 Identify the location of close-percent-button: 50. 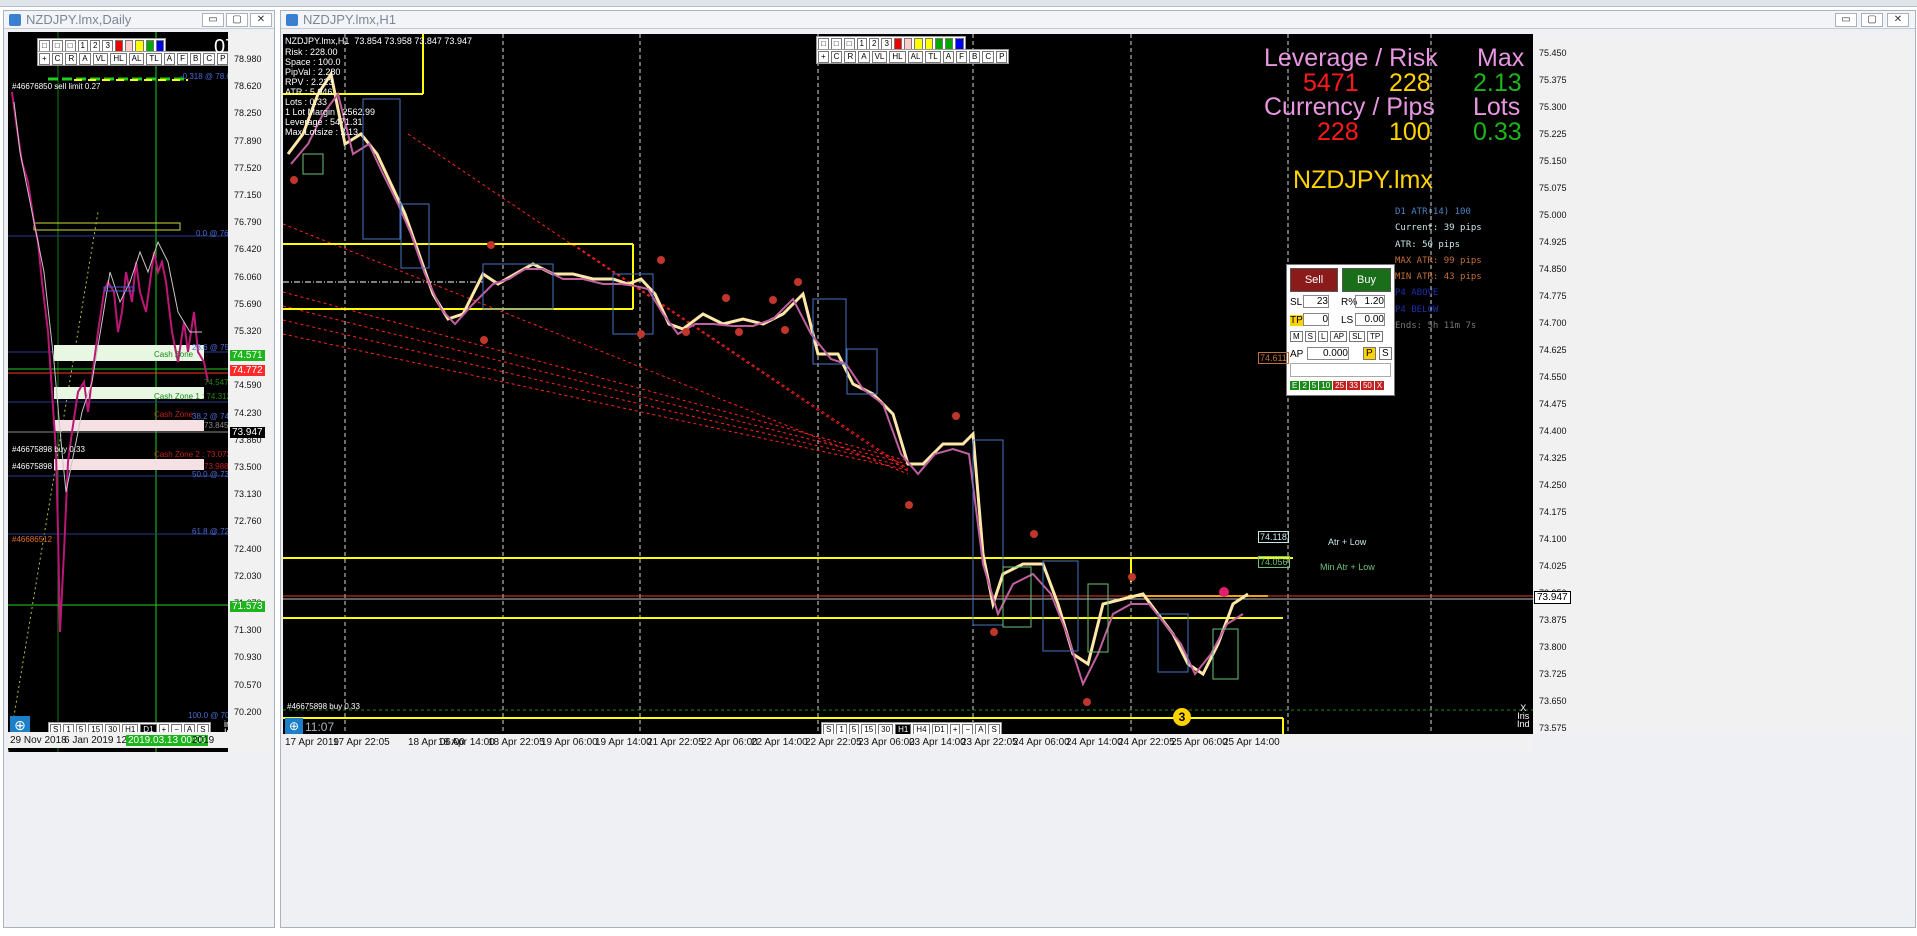
(1367, 385).